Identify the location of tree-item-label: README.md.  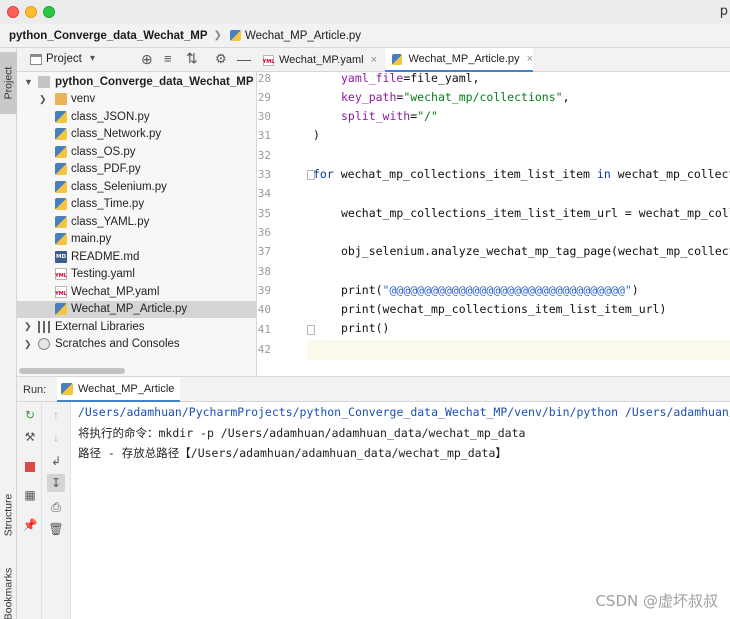
(105, 256).